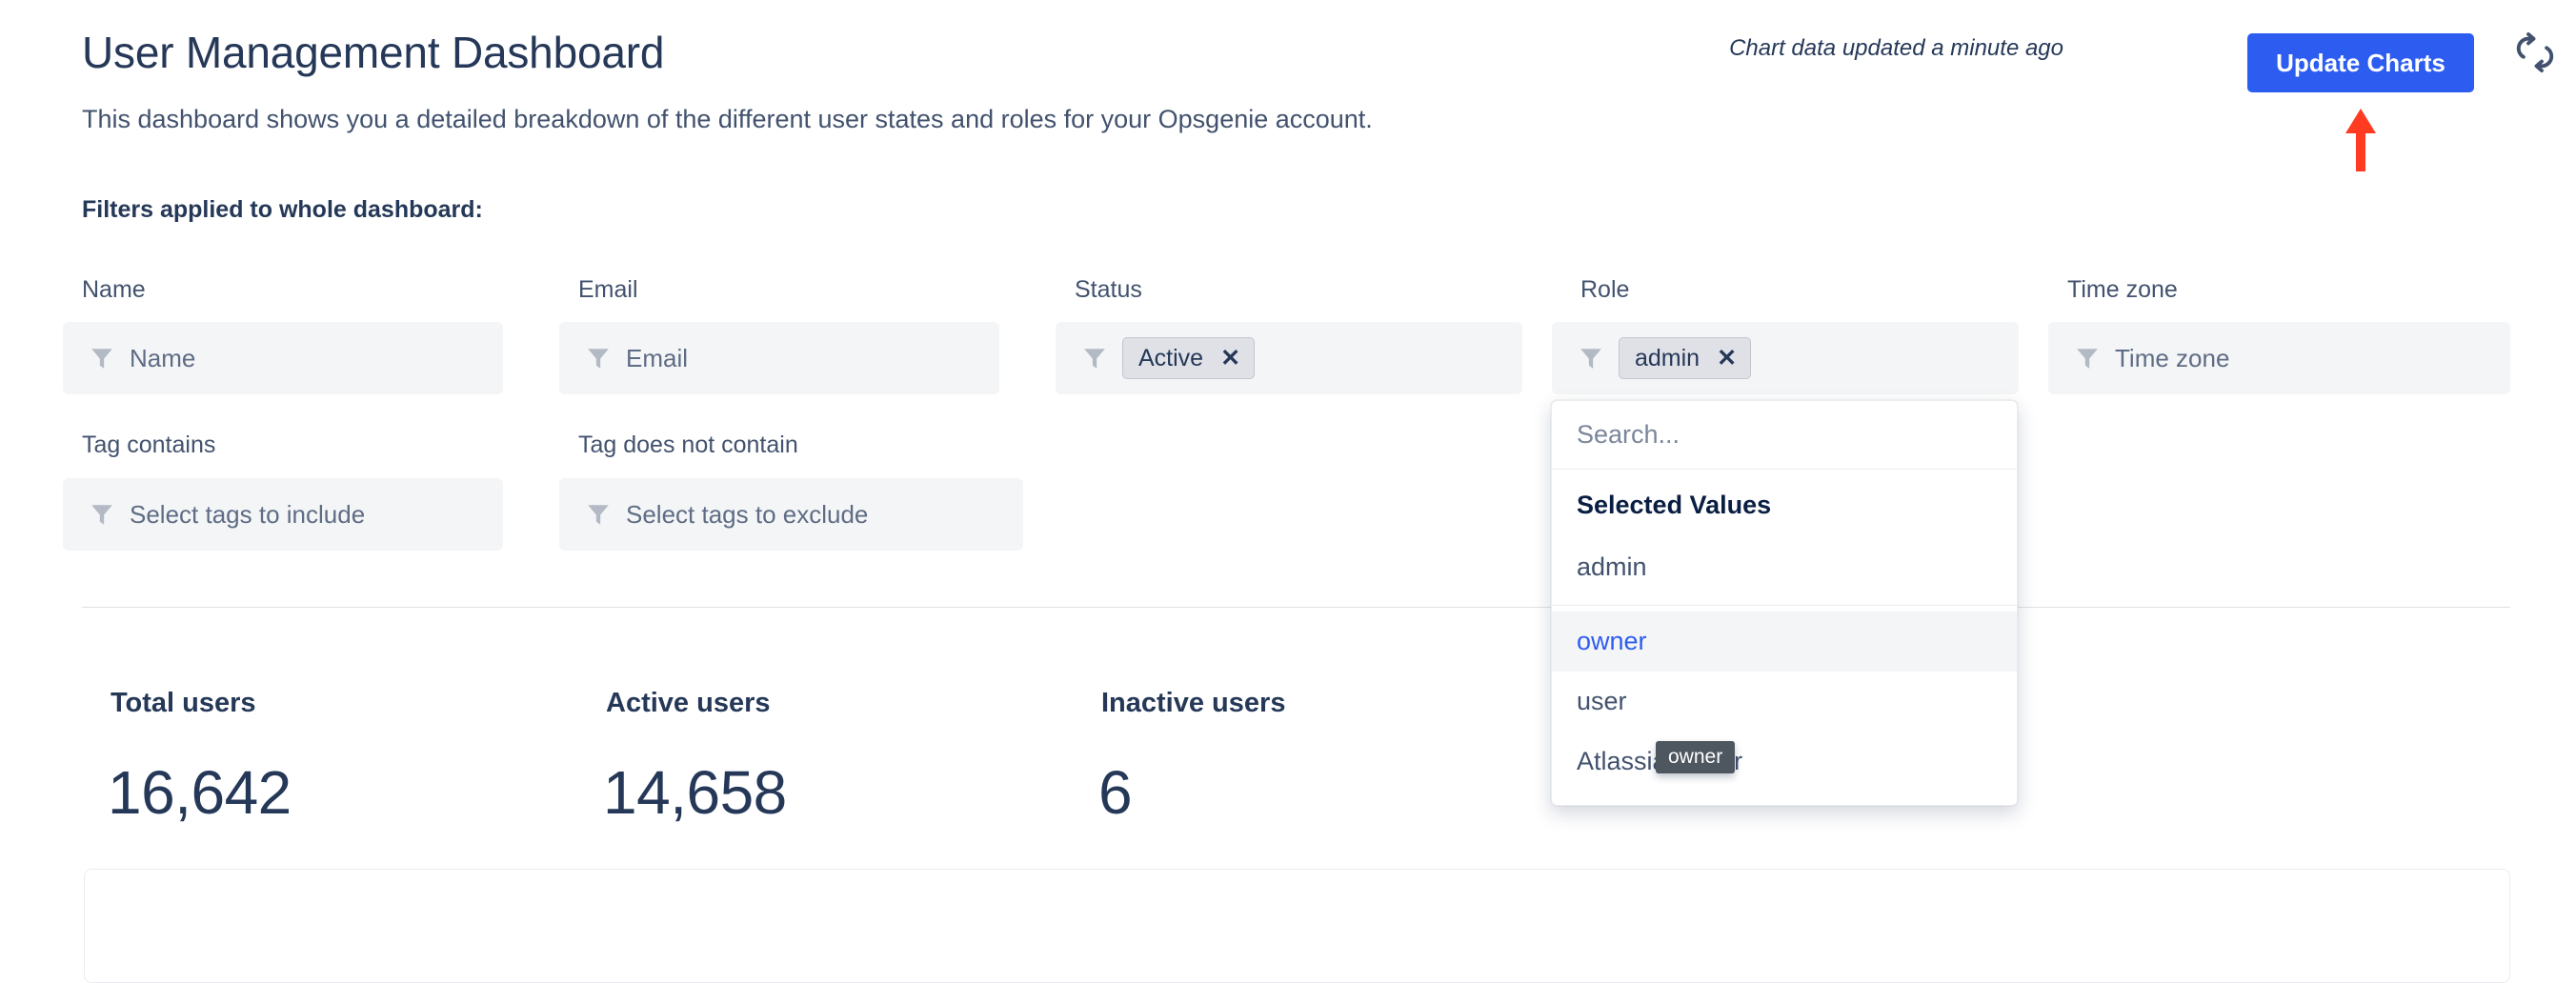  What do you see at coordinates (657, 357) in the screenshot?
I see `filter-placeholder-email: Email` at bounding box center [657, 357].